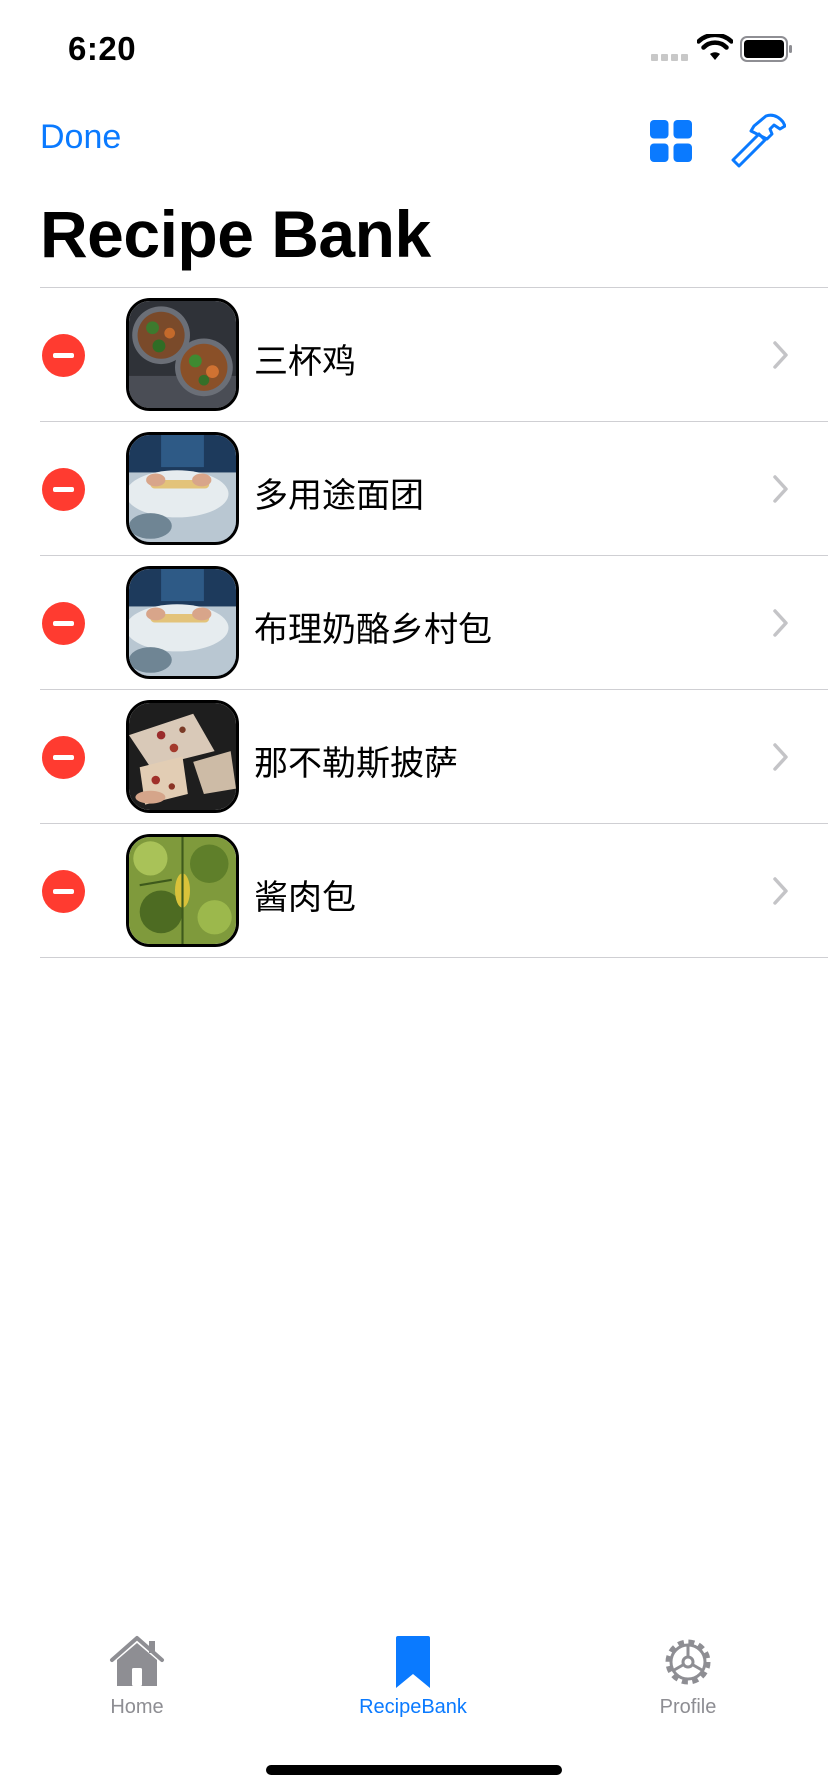  What do you see at coordinates (669, 57) in the screenshot?
I see `cellular-signal-icon` at bounding box center [669, 57].